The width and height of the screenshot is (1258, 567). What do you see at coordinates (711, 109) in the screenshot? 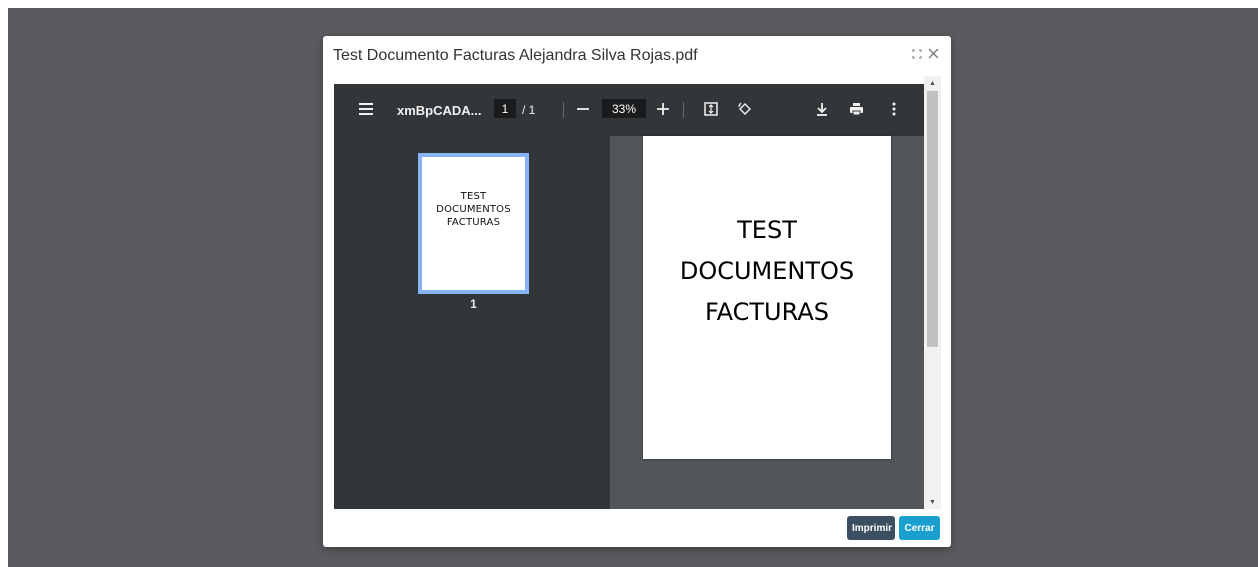
I see `fit-page-icon` at bounding box center [711, 109].